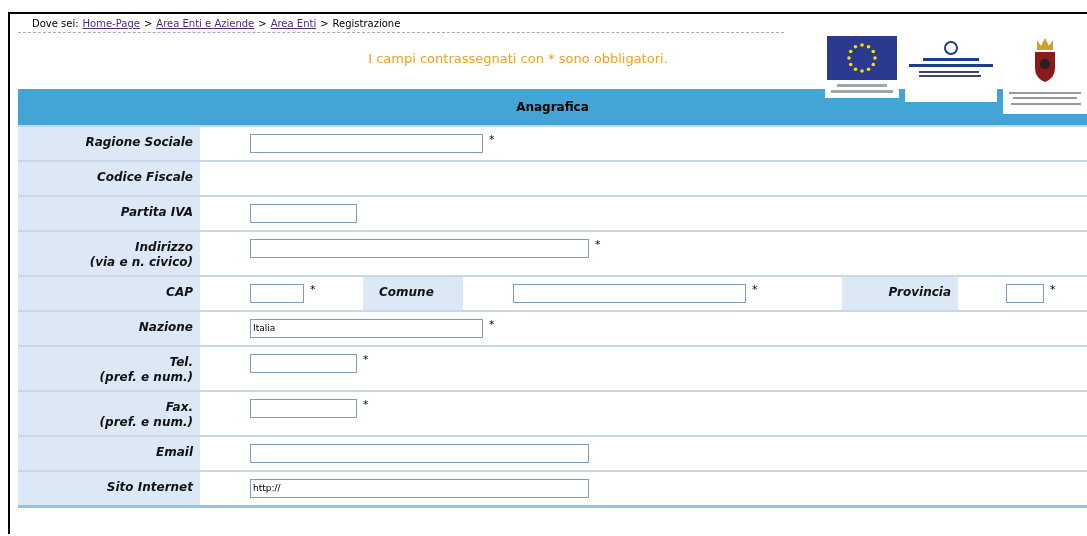 The height and width of the screenshot is (536, 1087). I want to click on field-label: Partita IVA, so click(109, 213).